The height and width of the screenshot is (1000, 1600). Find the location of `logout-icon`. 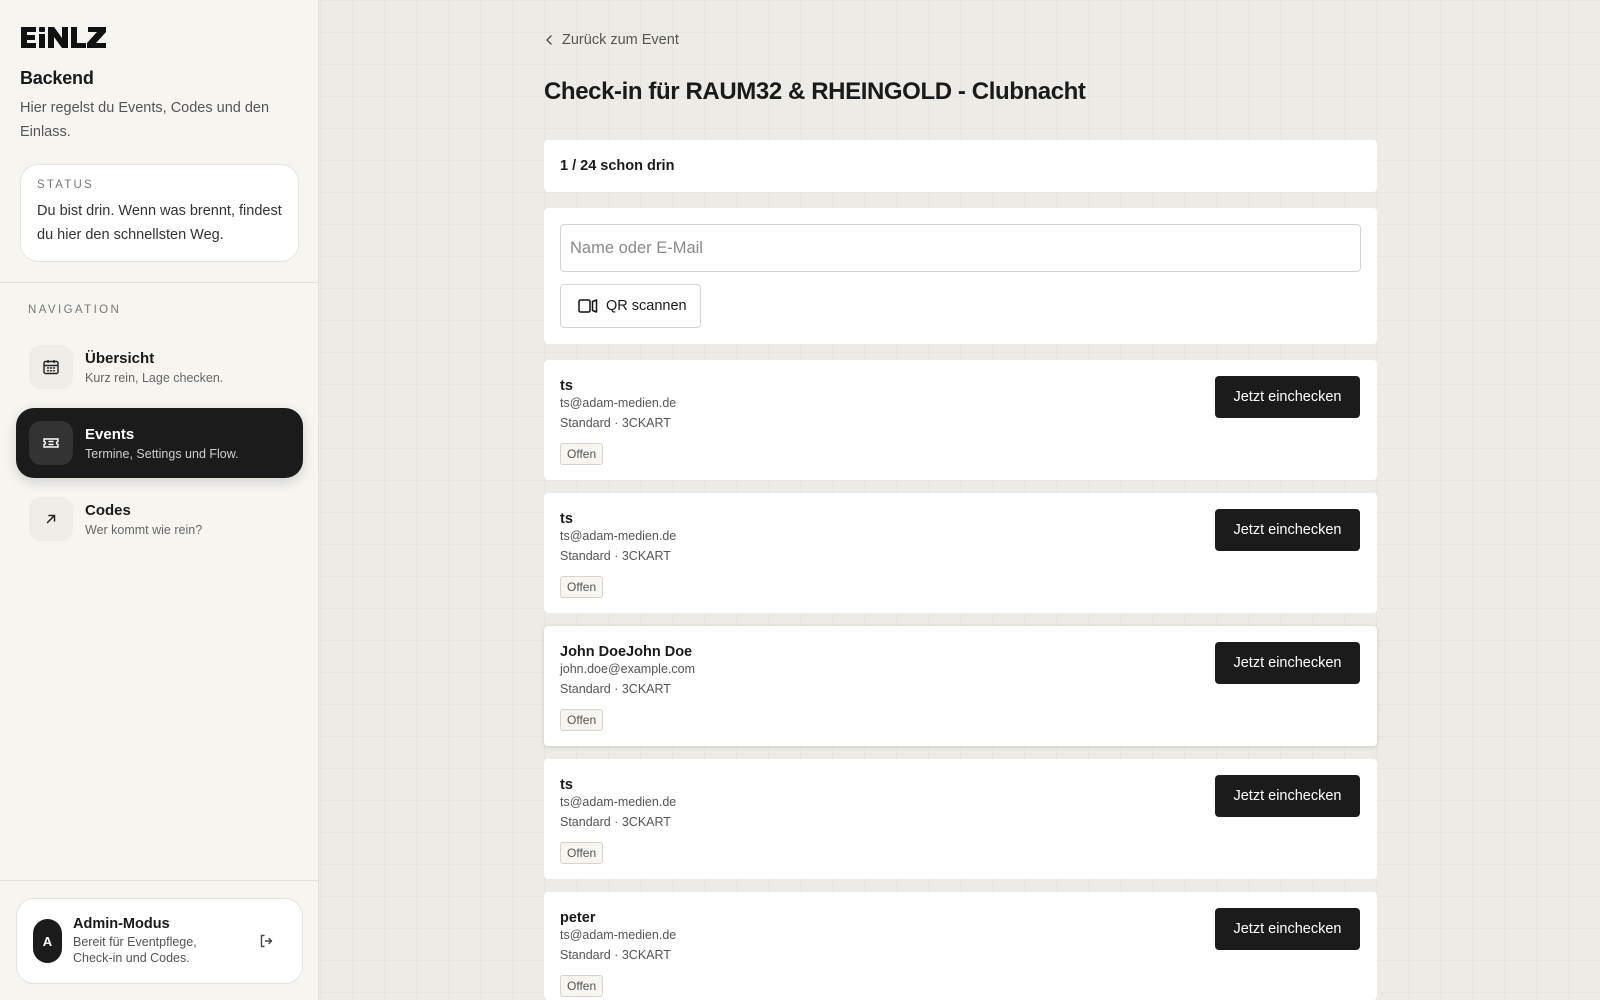

logout-icon is located at coordinates (266, 941).